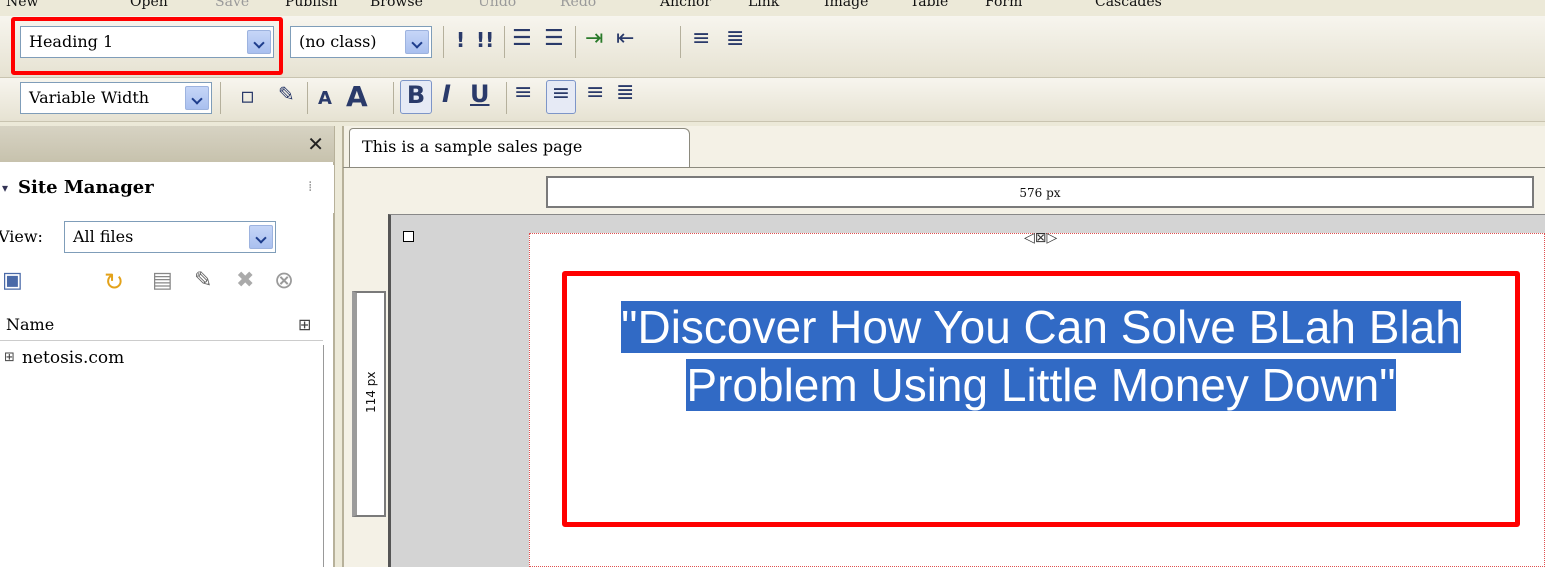 This screenshot has width=1545, height=567. I want to click on text-color-icon: ▫, so click(247, 96).